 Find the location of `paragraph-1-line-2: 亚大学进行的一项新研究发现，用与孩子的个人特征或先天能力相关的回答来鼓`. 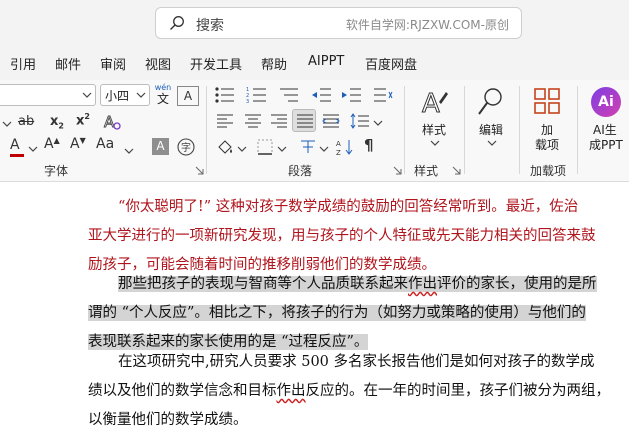

paragraph-1-line-2: 亚大学进行的一项新研究发现，用与孩子的个人特征或先天能力相关的回答来鼓 is located at coordinates (342, 236).